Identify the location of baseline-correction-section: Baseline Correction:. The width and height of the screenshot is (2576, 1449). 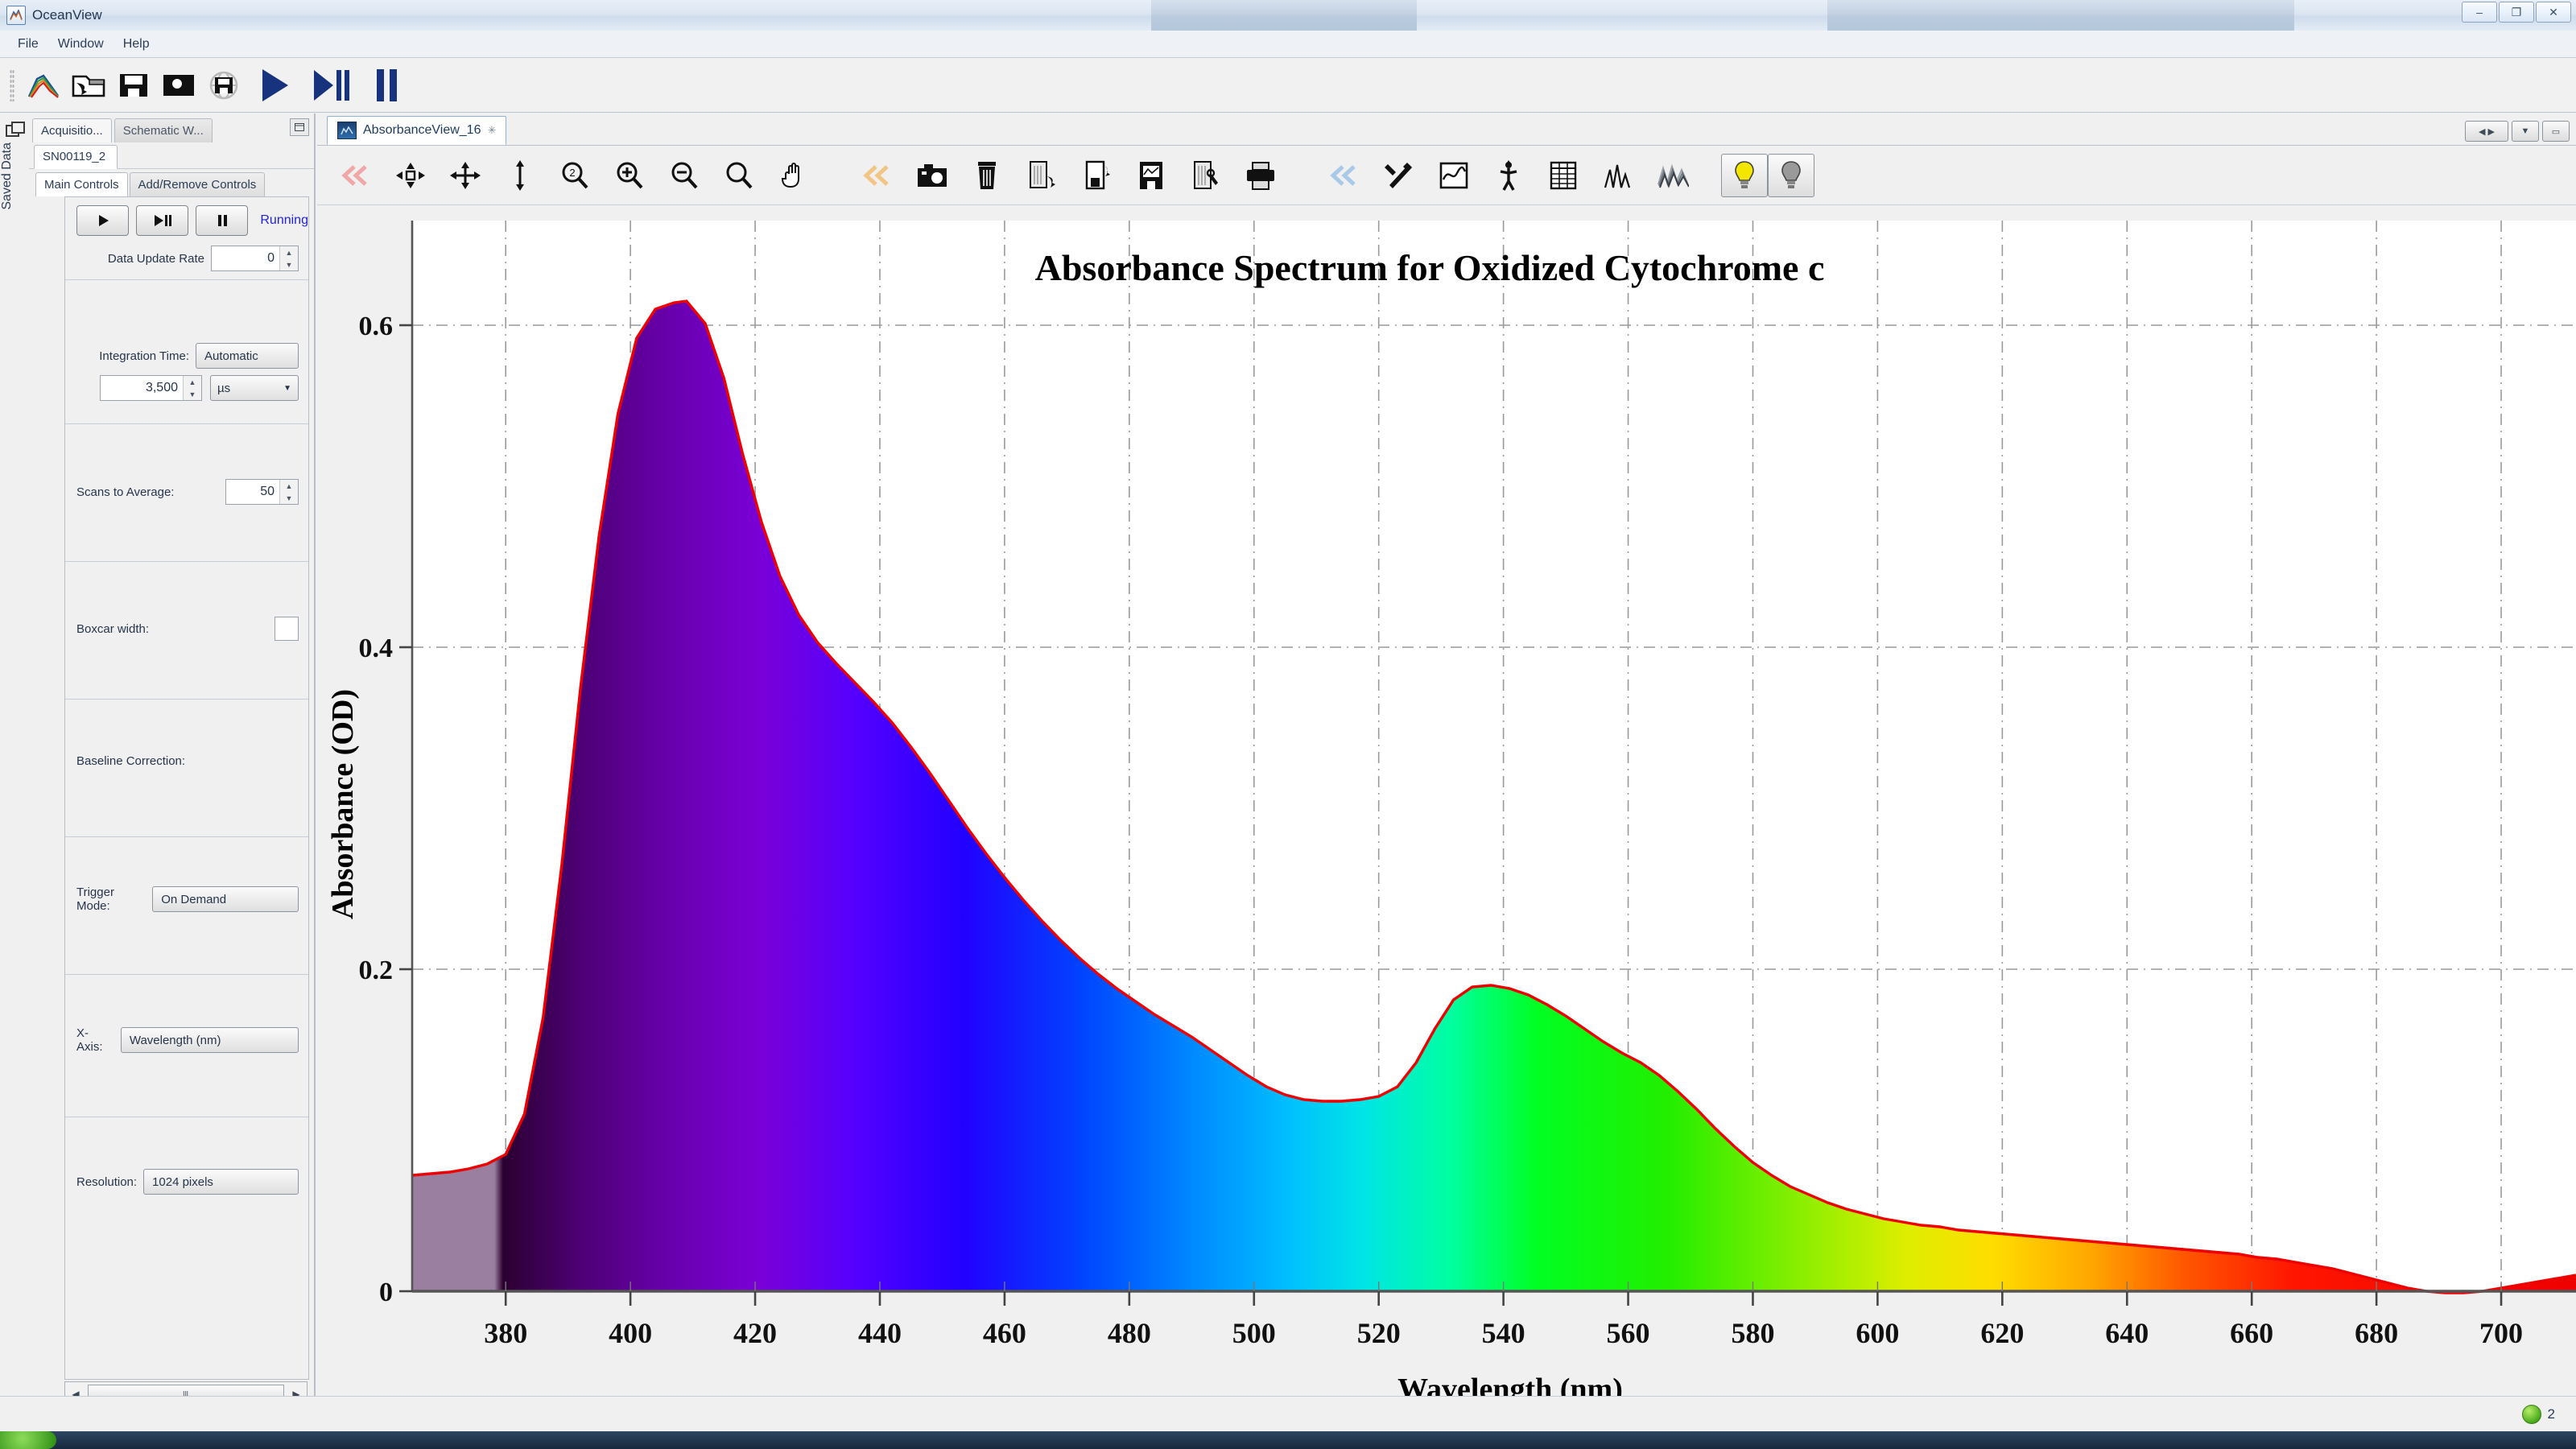
(186, 767).